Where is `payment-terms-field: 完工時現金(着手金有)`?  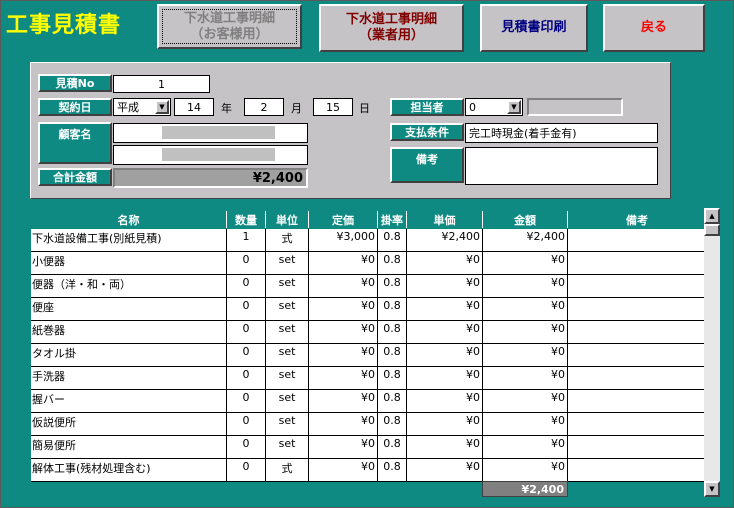 payment-terms-field: 完工時現金(着手金有) is located at coordinates (561, 133).